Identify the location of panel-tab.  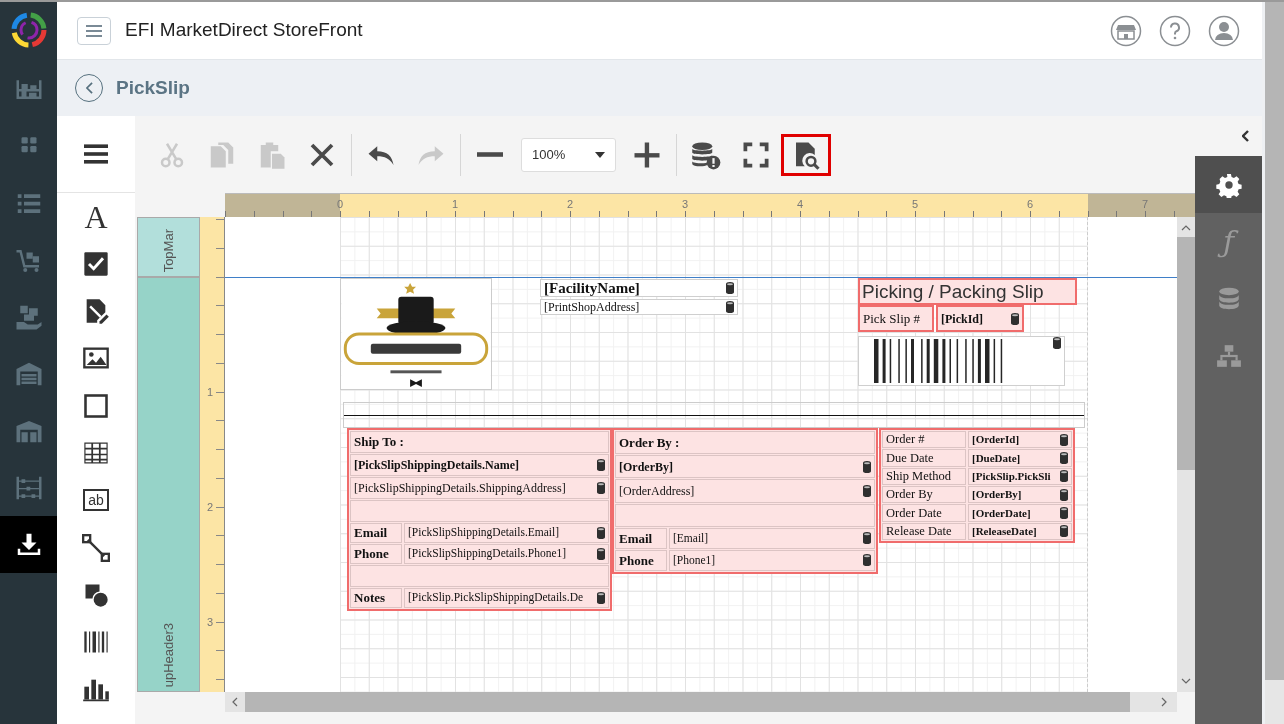
(1228, 184).